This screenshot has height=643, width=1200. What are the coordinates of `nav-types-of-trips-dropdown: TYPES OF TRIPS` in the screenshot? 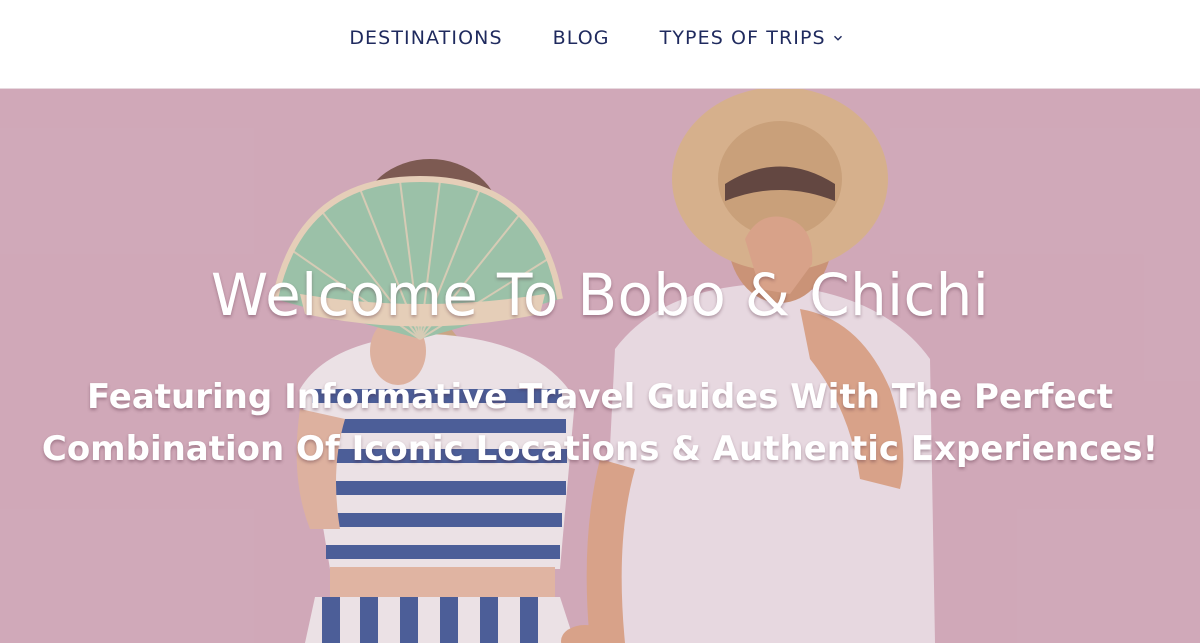 It's located at (751, 38).